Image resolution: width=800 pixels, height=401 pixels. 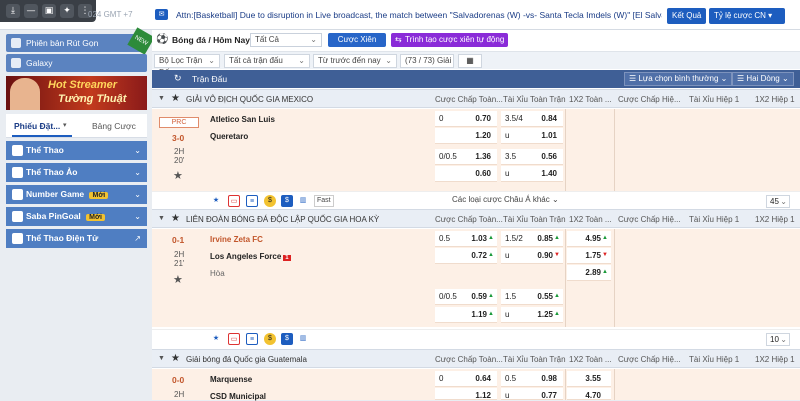 I want to click on match-period: 2H, so click(x=179, y=151).